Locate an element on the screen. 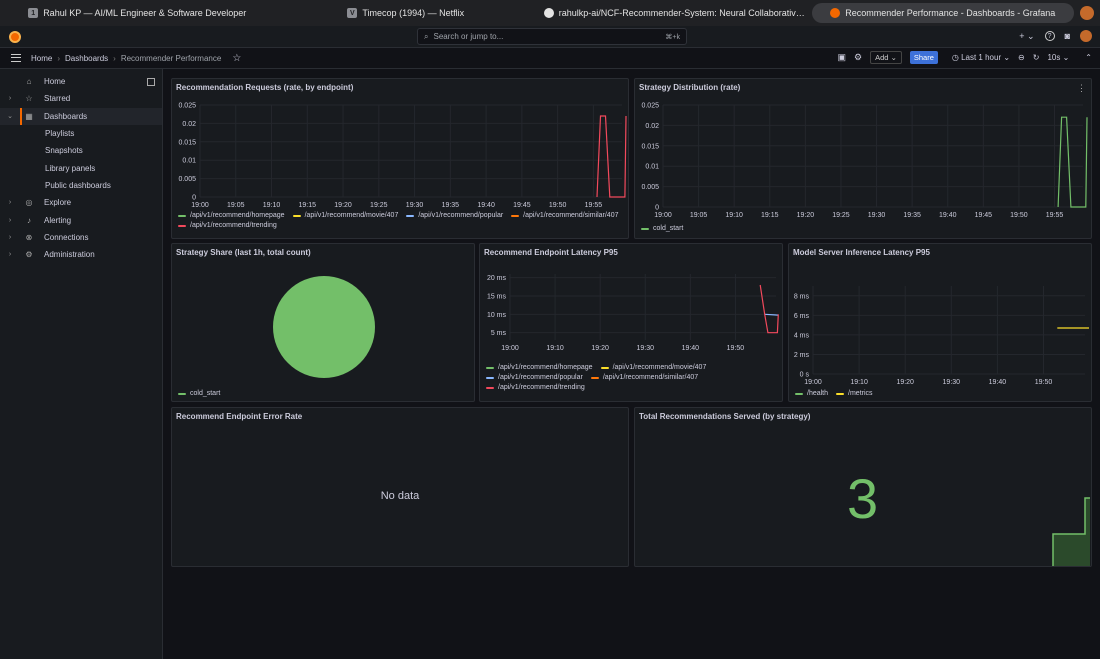 This screenshot has width=1100, height=659. y-tick-label: 0 s is located at coordinates (805, 375).